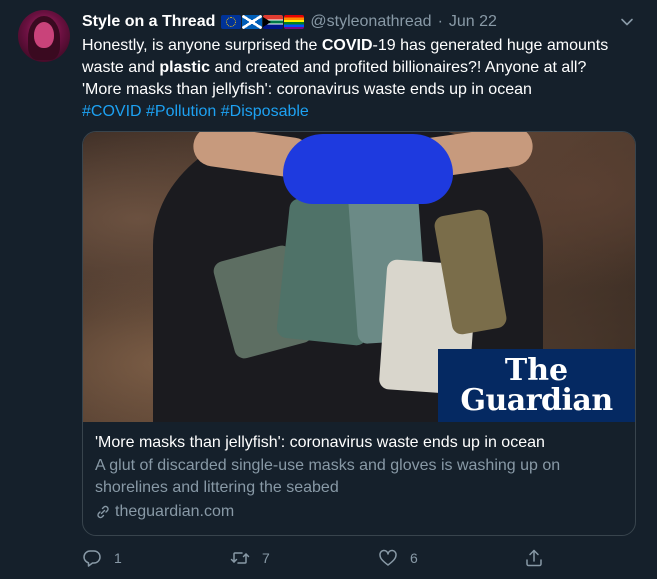 The height and width of the screenshot is (579, 657). I want to click on card-domain: theguardian.com, so click(360, 512).